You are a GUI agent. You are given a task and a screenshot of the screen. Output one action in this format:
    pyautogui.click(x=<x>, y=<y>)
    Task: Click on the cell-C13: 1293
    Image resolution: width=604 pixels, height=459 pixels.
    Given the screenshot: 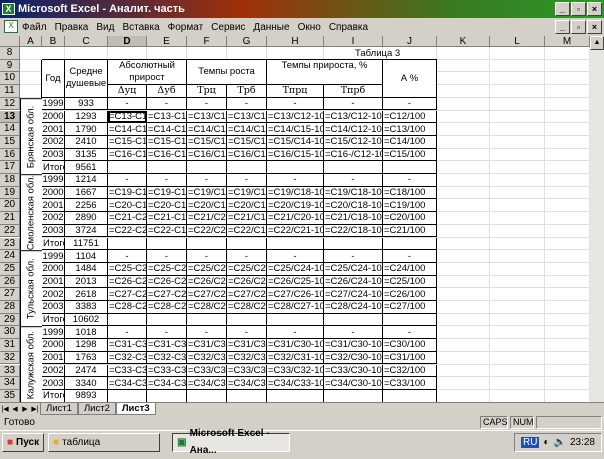 What is the action you would take?
    pyautogui.click(x=86, y=117)
    